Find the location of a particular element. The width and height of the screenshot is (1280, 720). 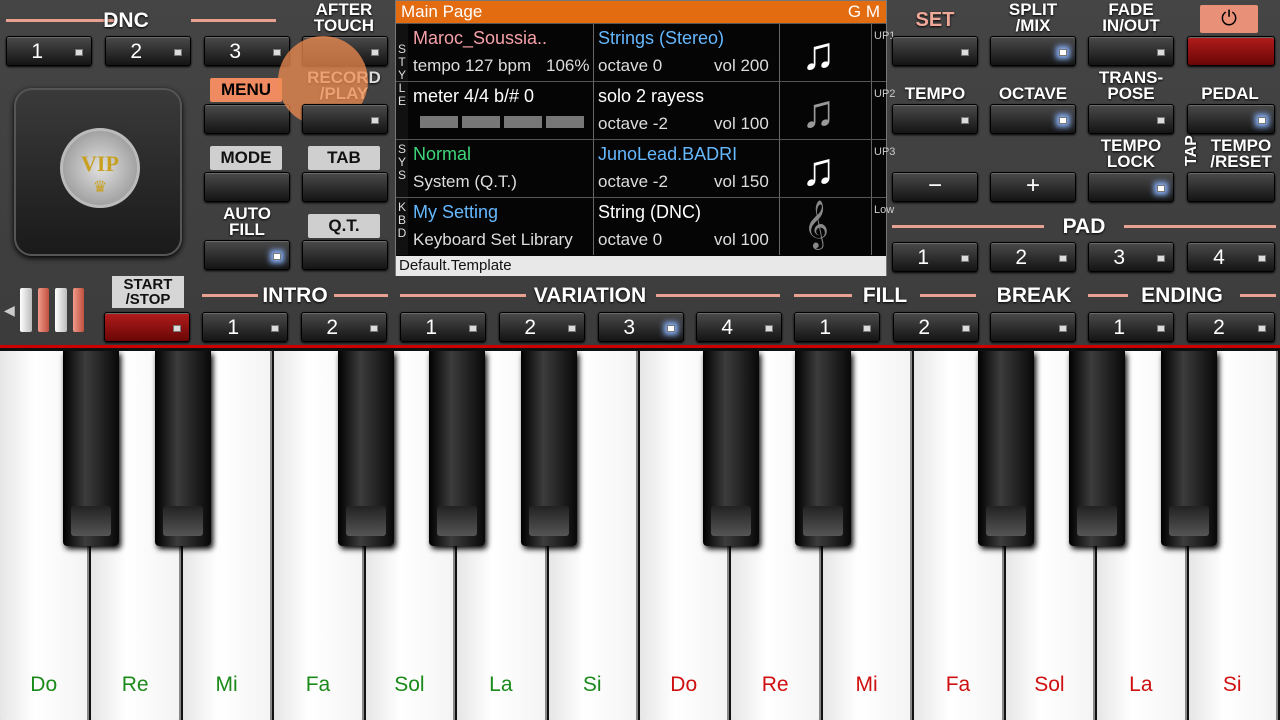

tempo-lock-button is located at coordinates (1131, 187).